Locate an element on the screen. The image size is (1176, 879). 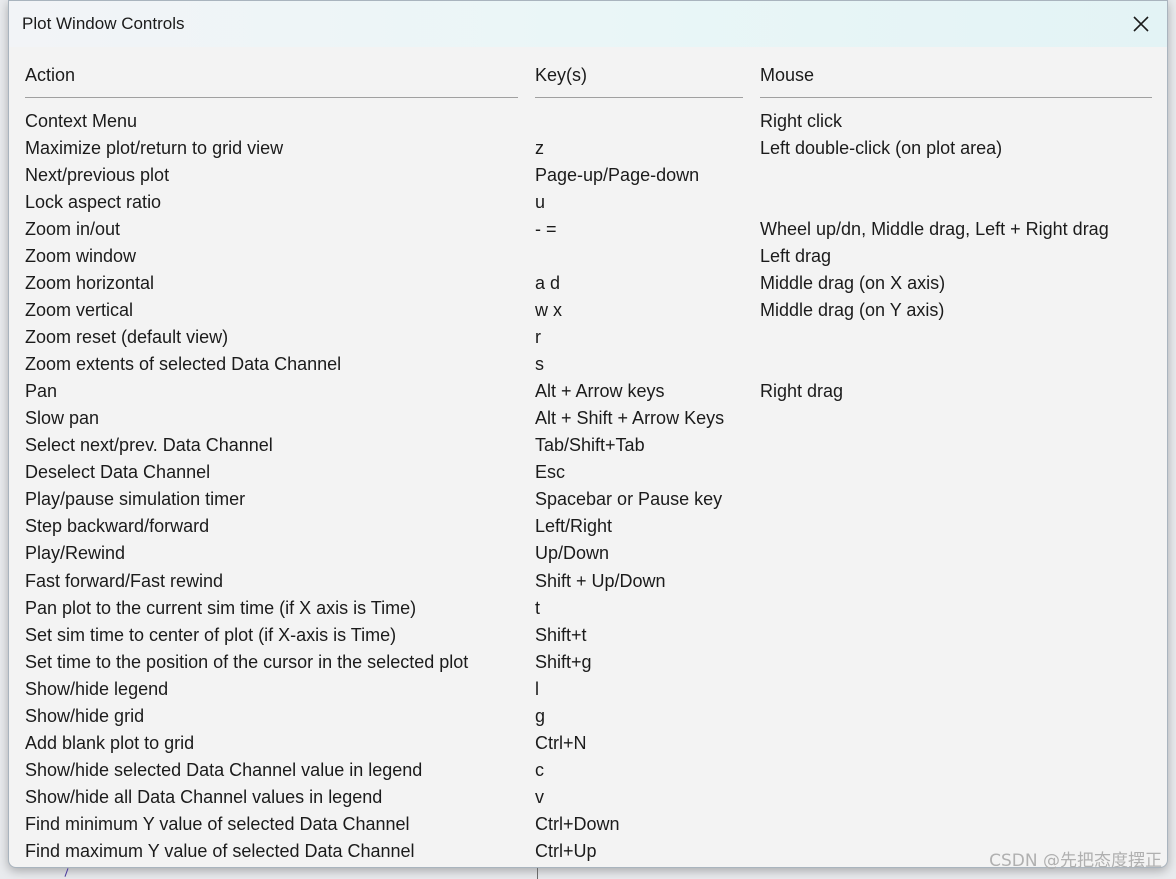
table-row: Lock aspect ratio u is located at coordinates (584, 204).